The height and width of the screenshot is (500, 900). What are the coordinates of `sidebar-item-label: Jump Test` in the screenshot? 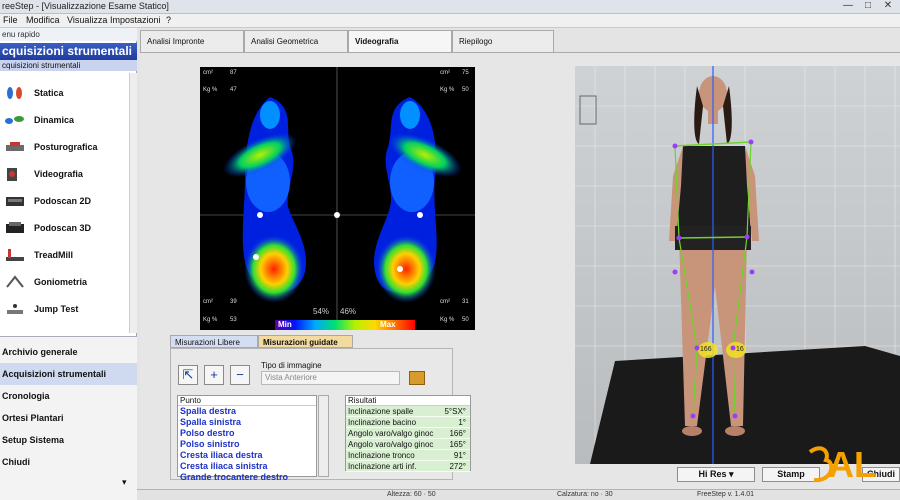 It's located at (56, 309).